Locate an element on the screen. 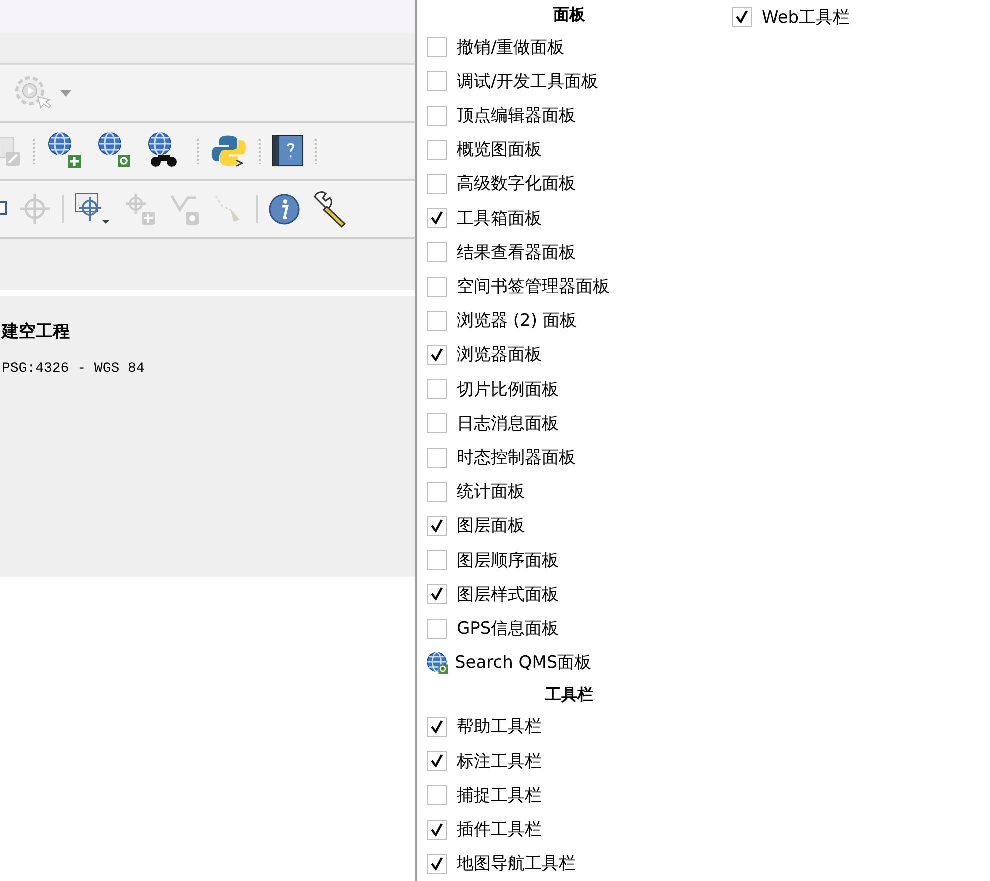 The width and height of the screenshot is (990, 881). menu-item: 工具箱面板 is located at coordinates (499, 218).